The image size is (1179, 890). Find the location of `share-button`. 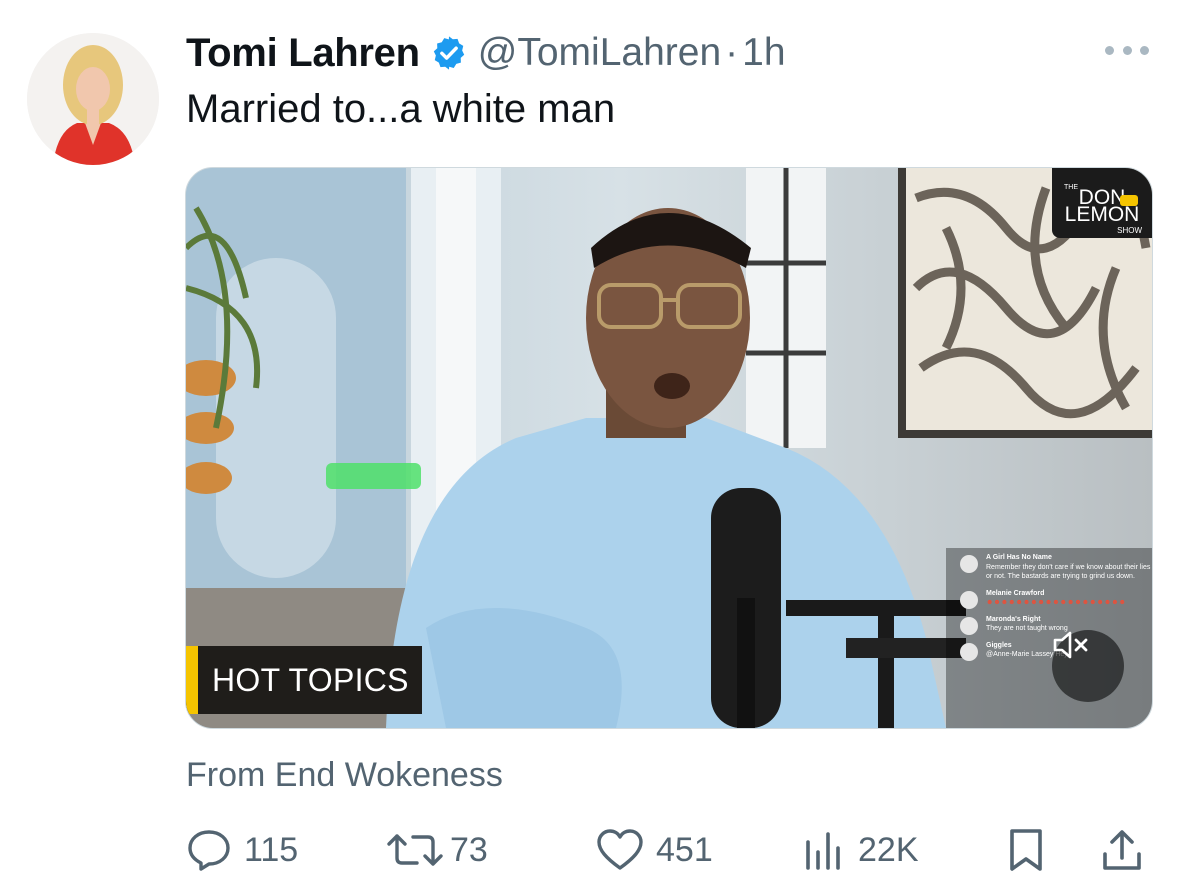

share-button is located at coordinates (1122, 850).